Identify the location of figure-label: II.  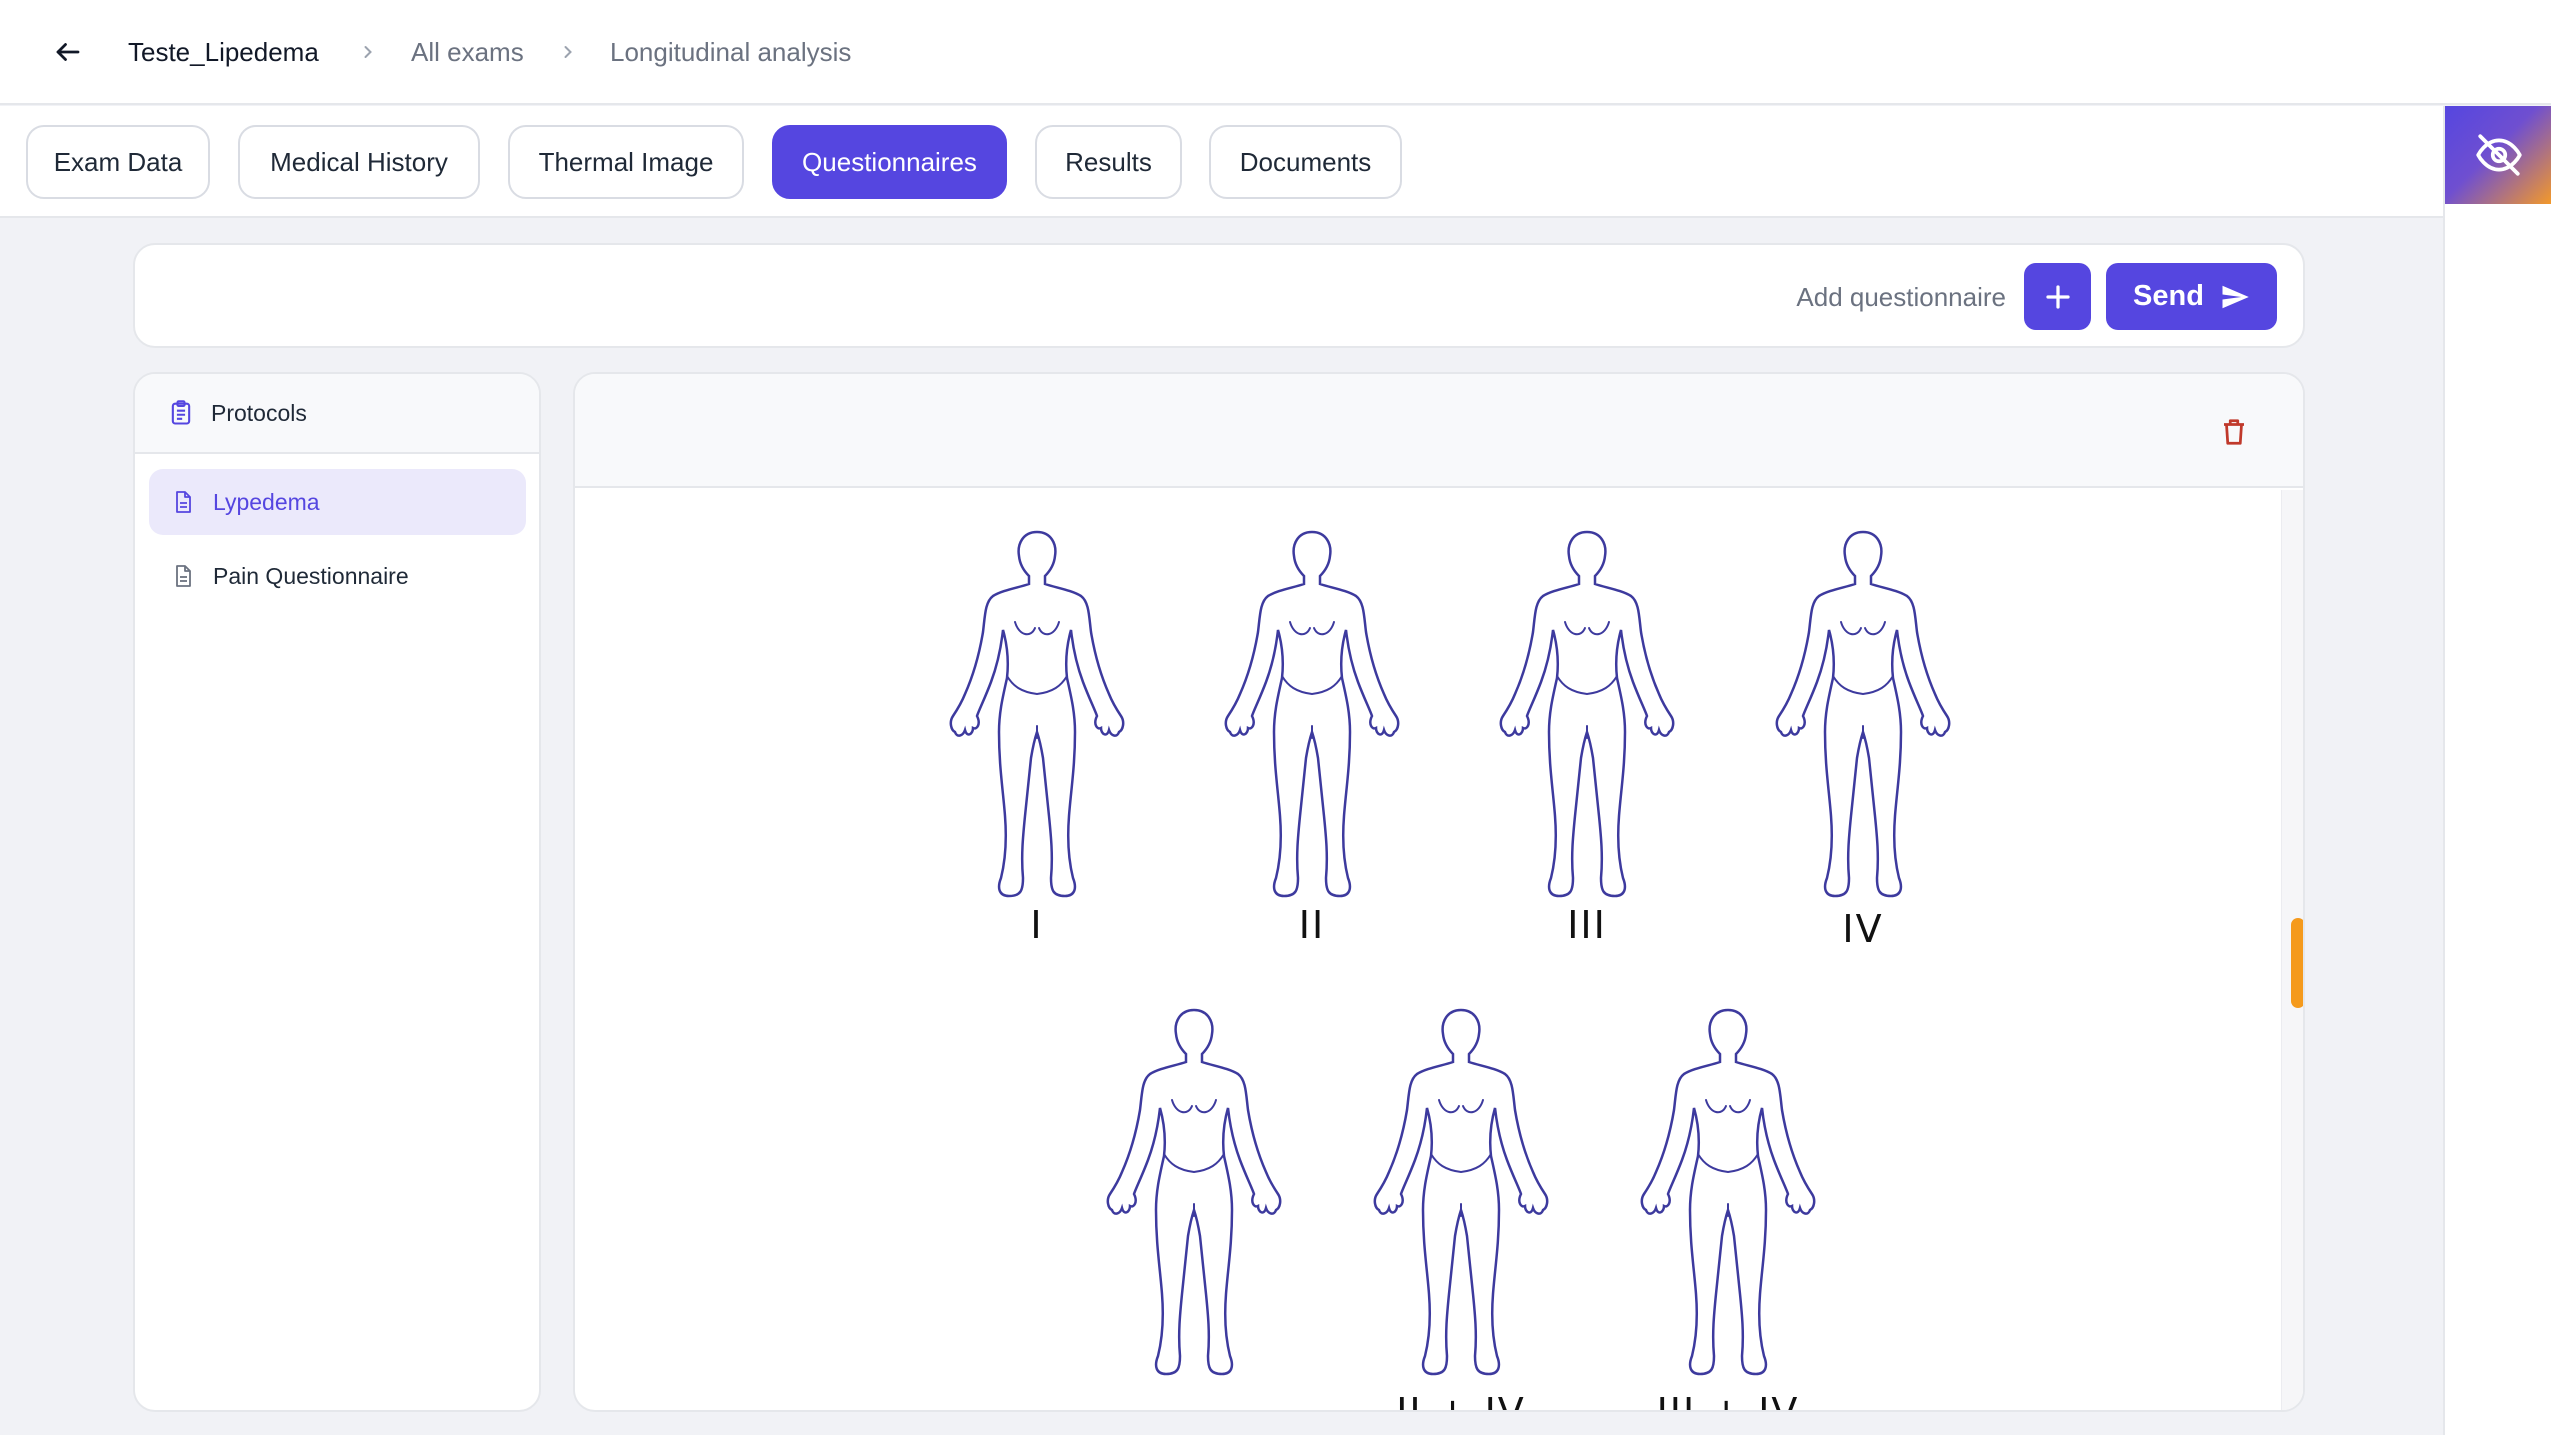
(1312, 925).